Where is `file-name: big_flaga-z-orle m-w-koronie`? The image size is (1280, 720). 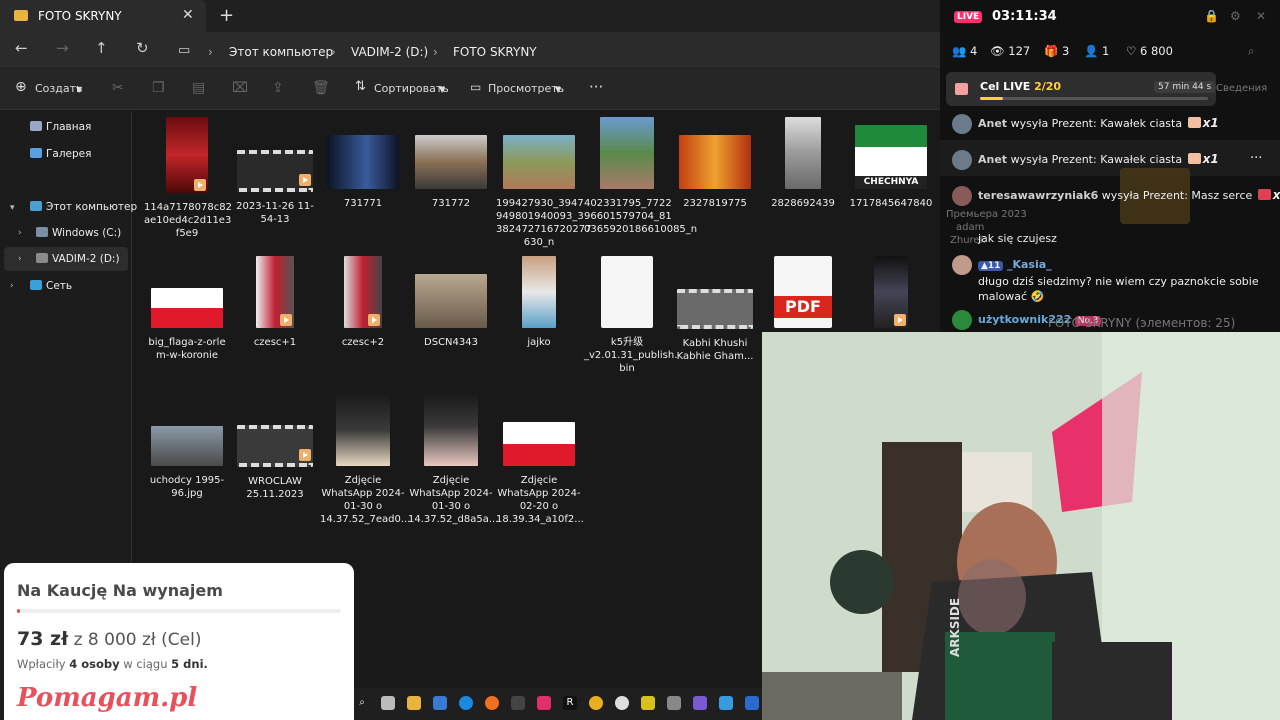 file-name: big_flaga-z-orle m-w-koronie is located at coordinates (187, 349).